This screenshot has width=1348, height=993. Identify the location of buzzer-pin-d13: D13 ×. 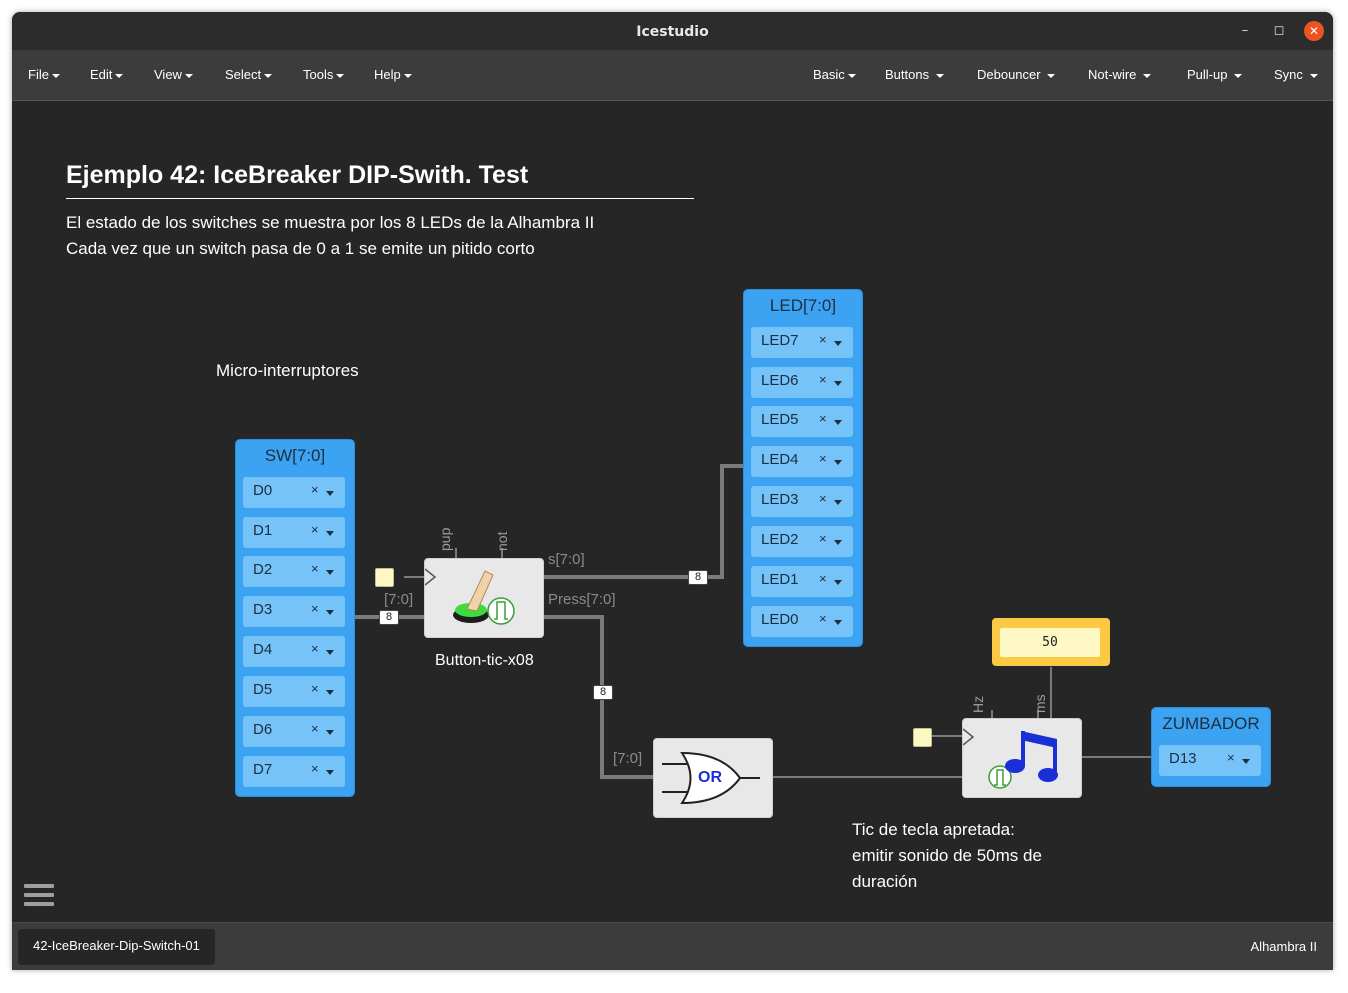
(1210, 760).